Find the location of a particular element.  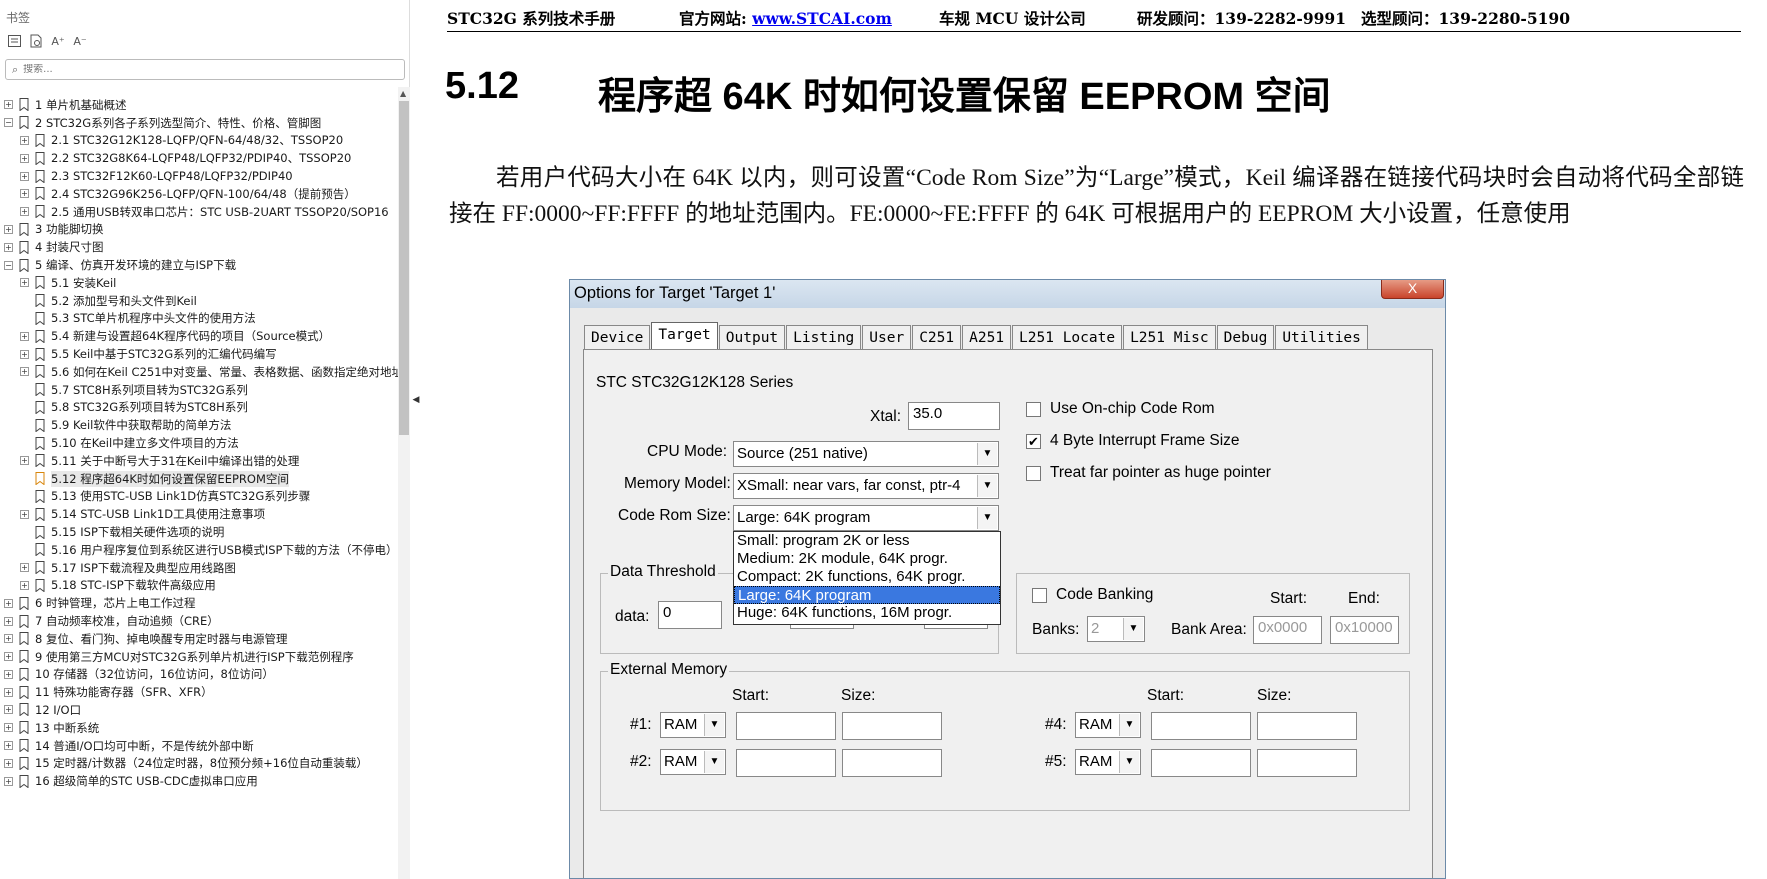

bank-start-input: 0x0000 is located at coordinates (1287, 630).